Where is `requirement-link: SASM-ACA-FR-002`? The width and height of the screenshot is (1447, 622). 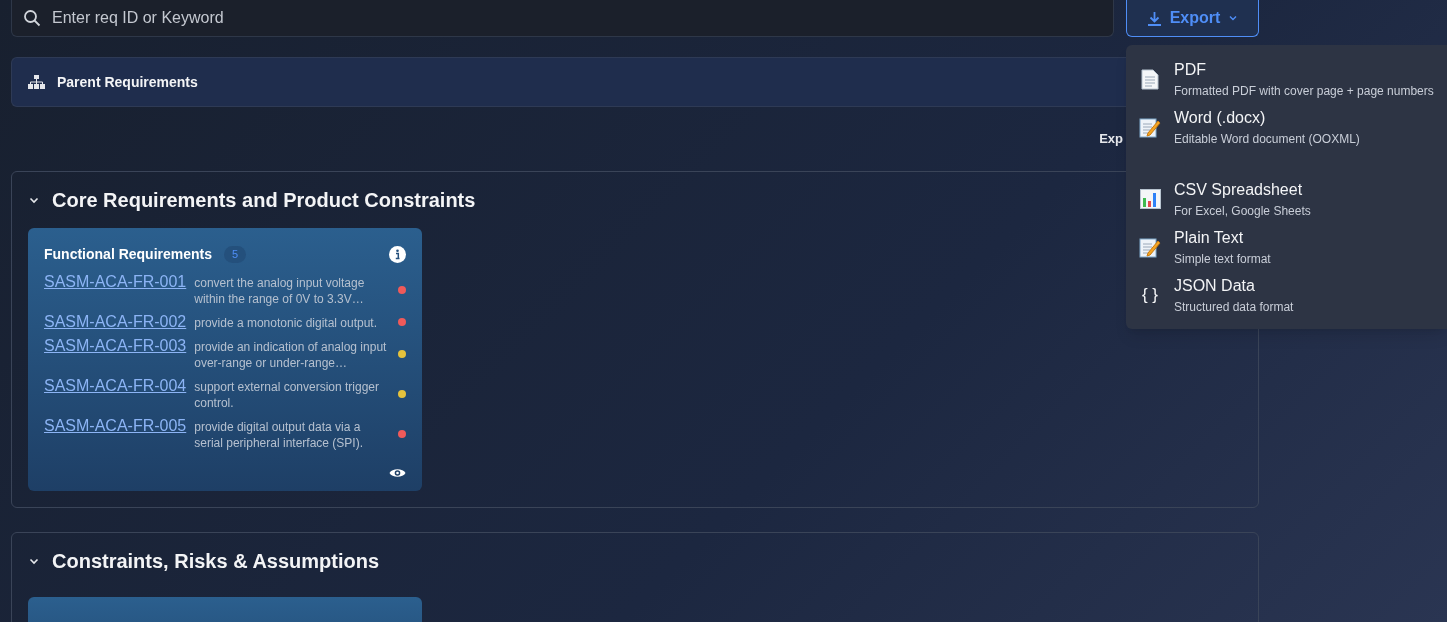
requirement-link: SASM-ACA-FR-002 is located at coordinates (115, 322).